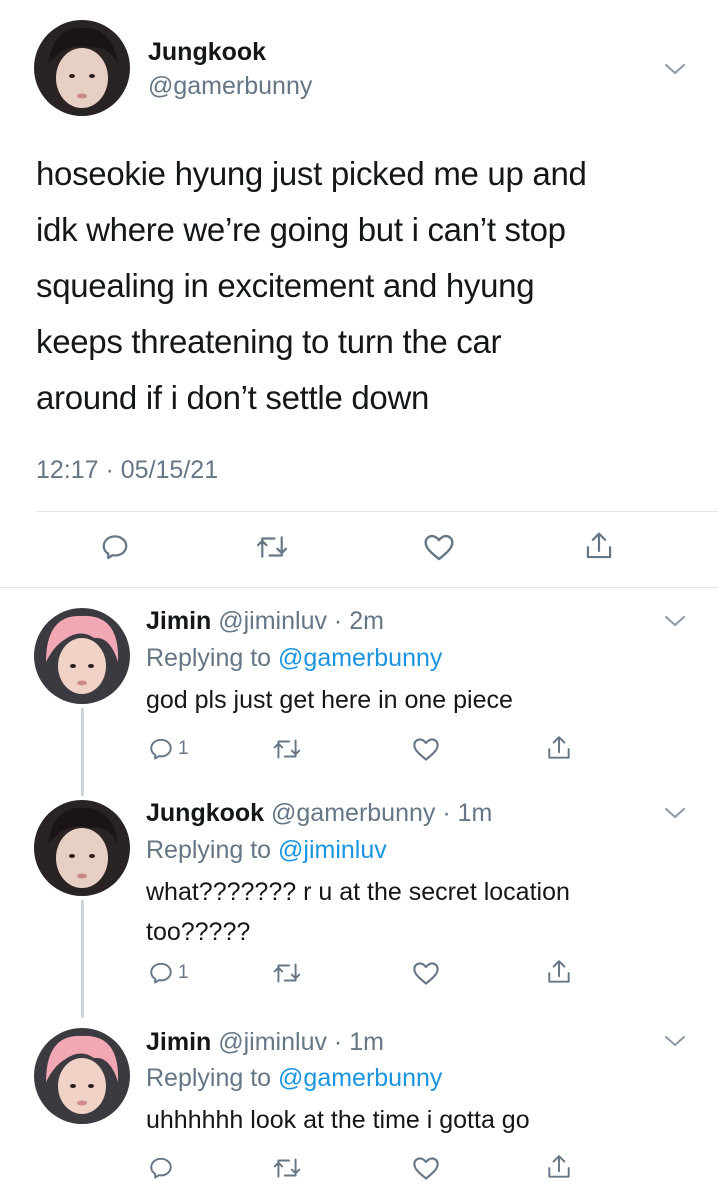 Image resolution: width=718 pixels, height=1200 pixels. Describe the element at coordinates (377, 511) in the screenshot. I see `divider` at that location.